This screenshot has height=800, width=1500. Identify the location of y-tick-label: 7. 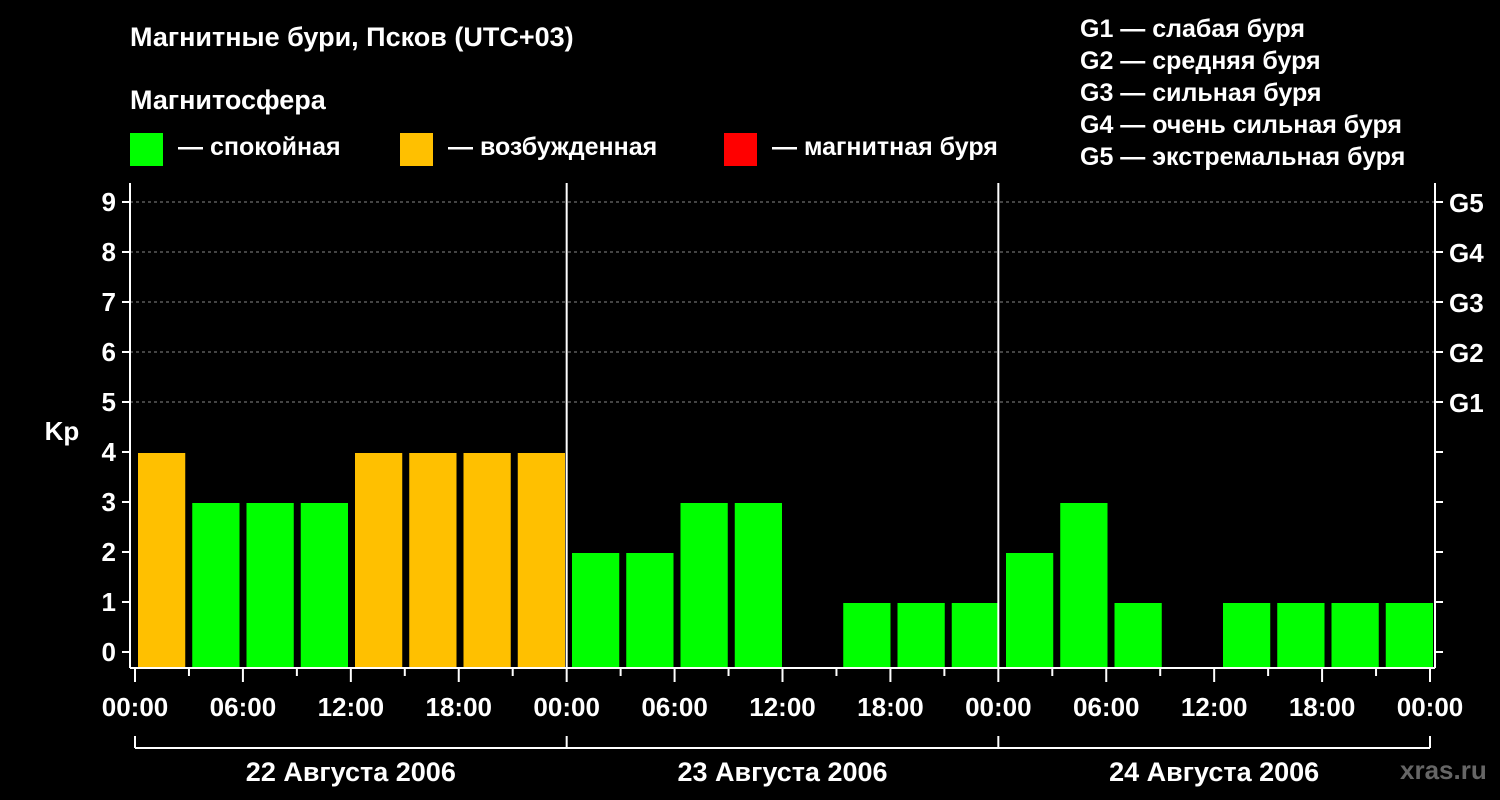
(109, 302).